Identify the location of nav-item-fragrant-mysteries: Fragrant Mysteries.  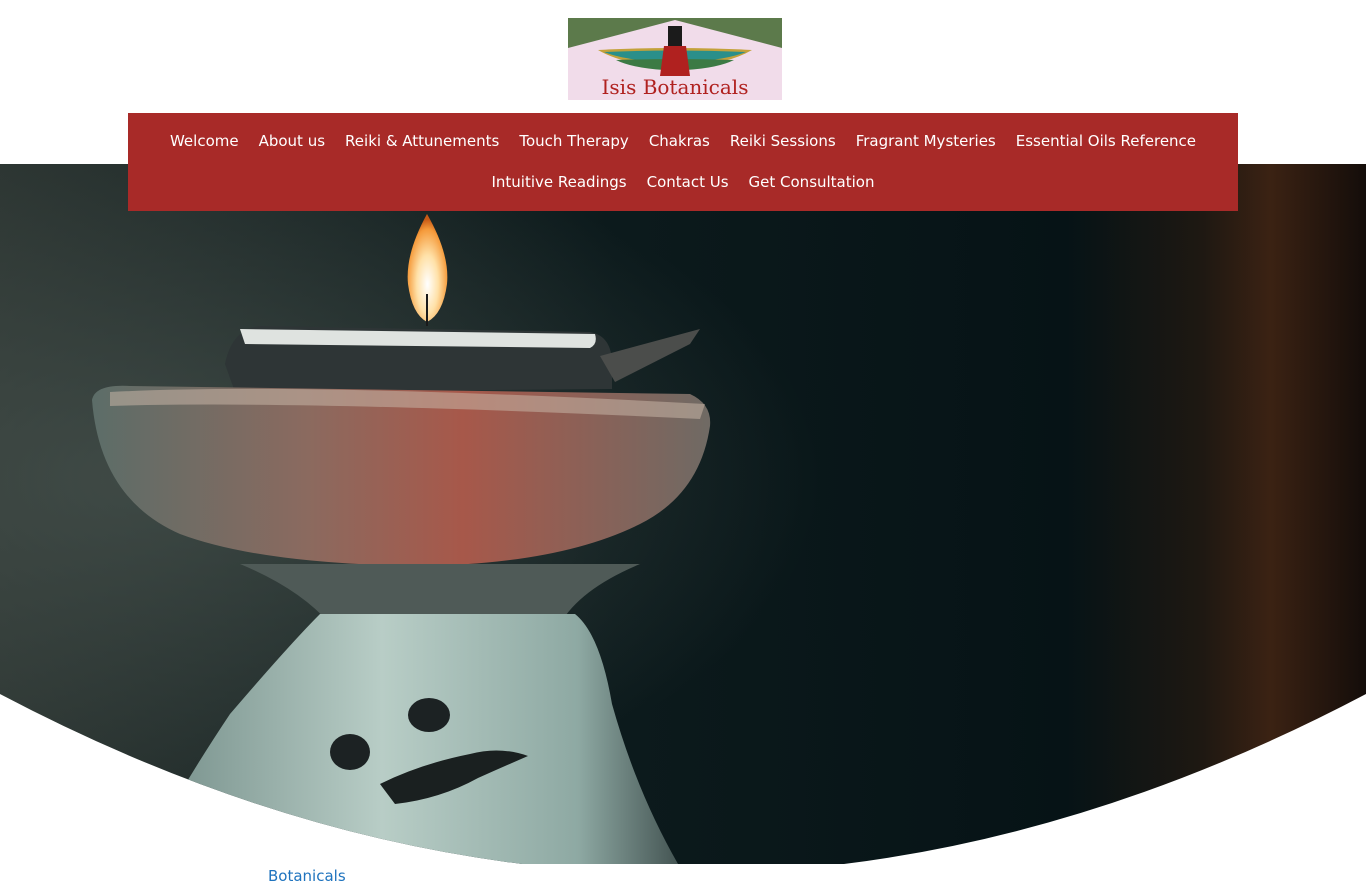
(926, 141).